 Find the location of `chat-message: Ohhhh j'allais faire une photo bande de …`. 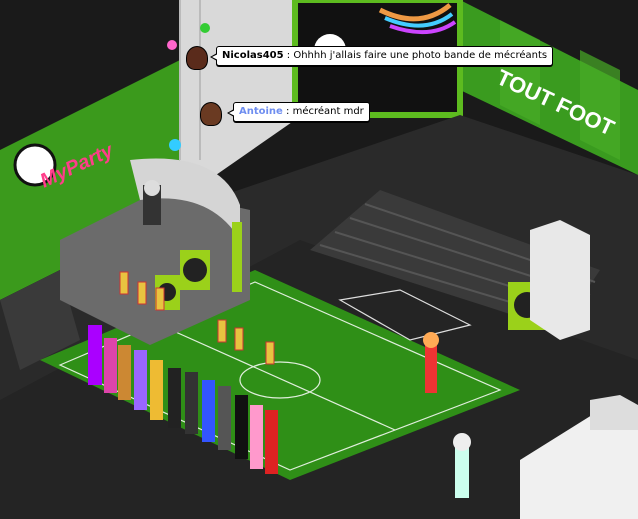

chat-message: Ohhhh j'allais faire une photo bande de … is located at coordinates (420, 55).